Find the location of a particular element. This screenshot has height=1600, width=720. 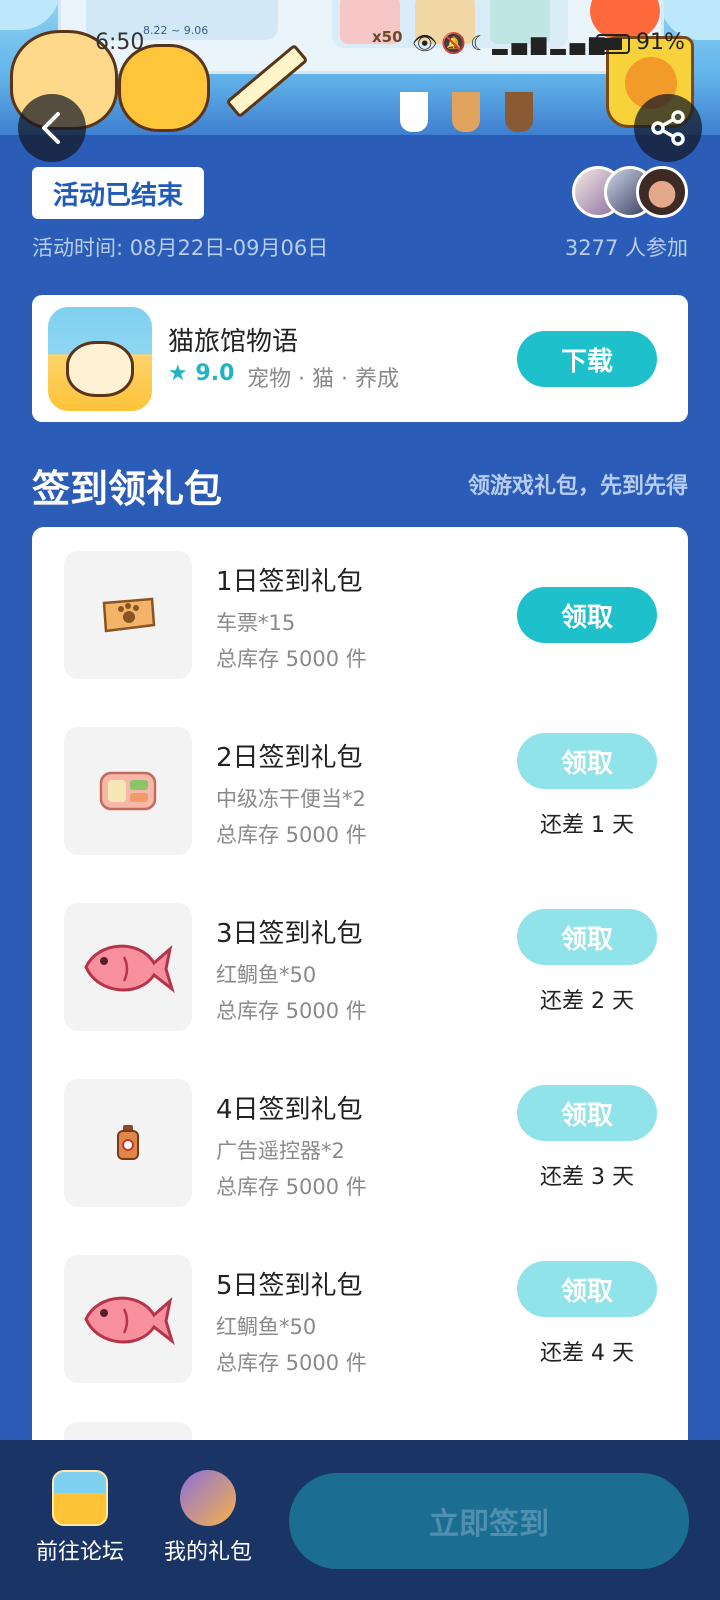

back-button is located at coordinates (52, 128).